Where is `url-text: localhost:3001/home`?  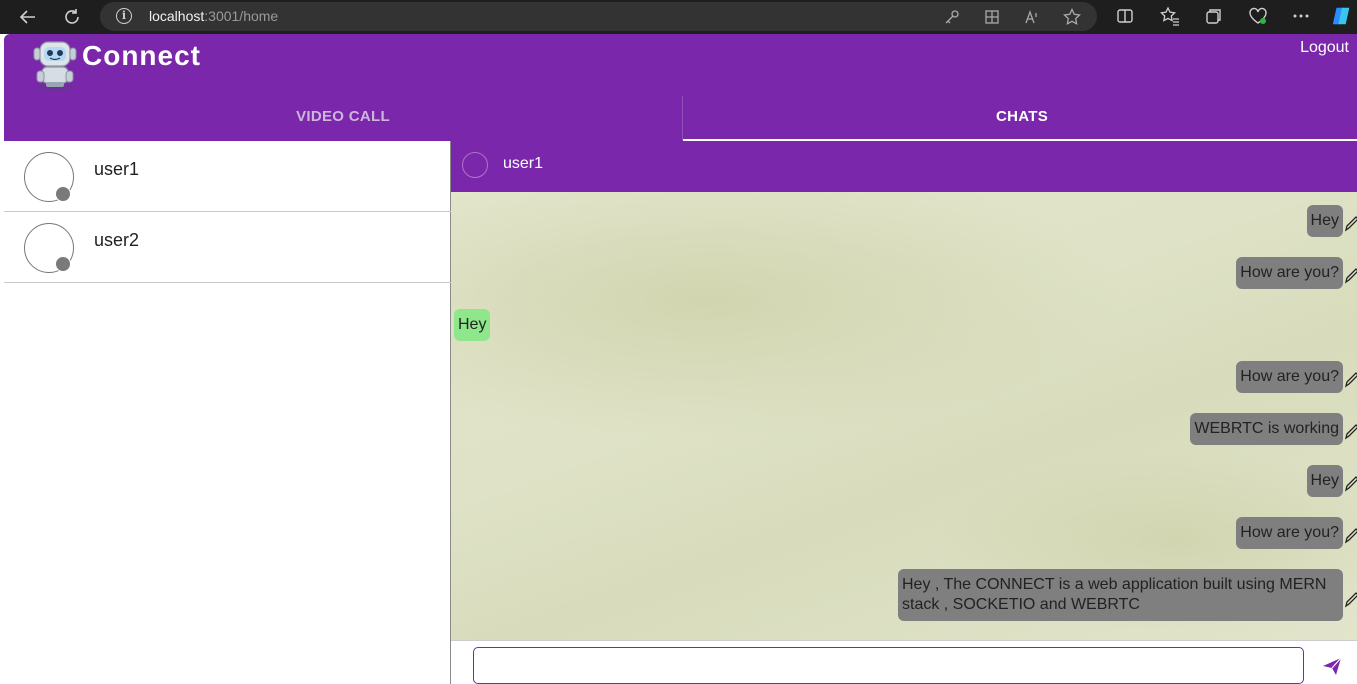
url-text: localhost:3001/home is located at coordinates (213, 16).